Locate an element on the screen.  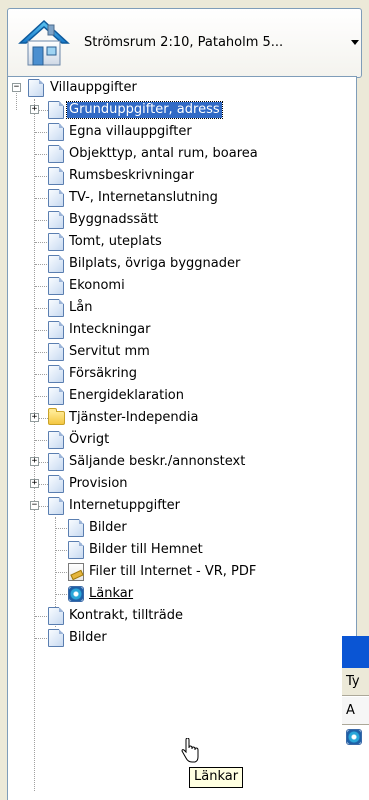
tree-node-label: Rumsbeskrivningar is located at coordinates (131, 175).